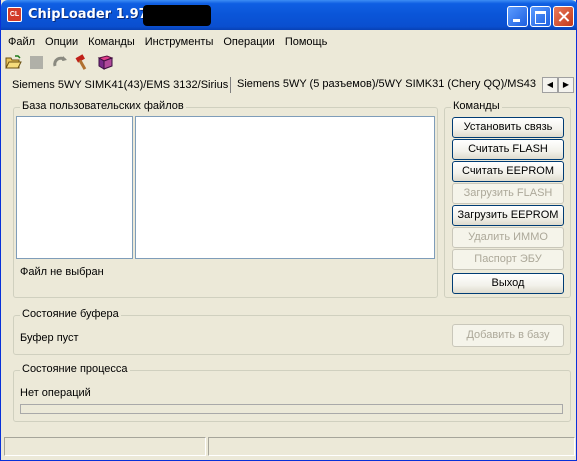 This screenshot has height=461, width=577. What do you see at coordinates (550, 85) in the screenshot?
I see `tab-scroll-left-button: ◀` at bounding box center [550, 85].